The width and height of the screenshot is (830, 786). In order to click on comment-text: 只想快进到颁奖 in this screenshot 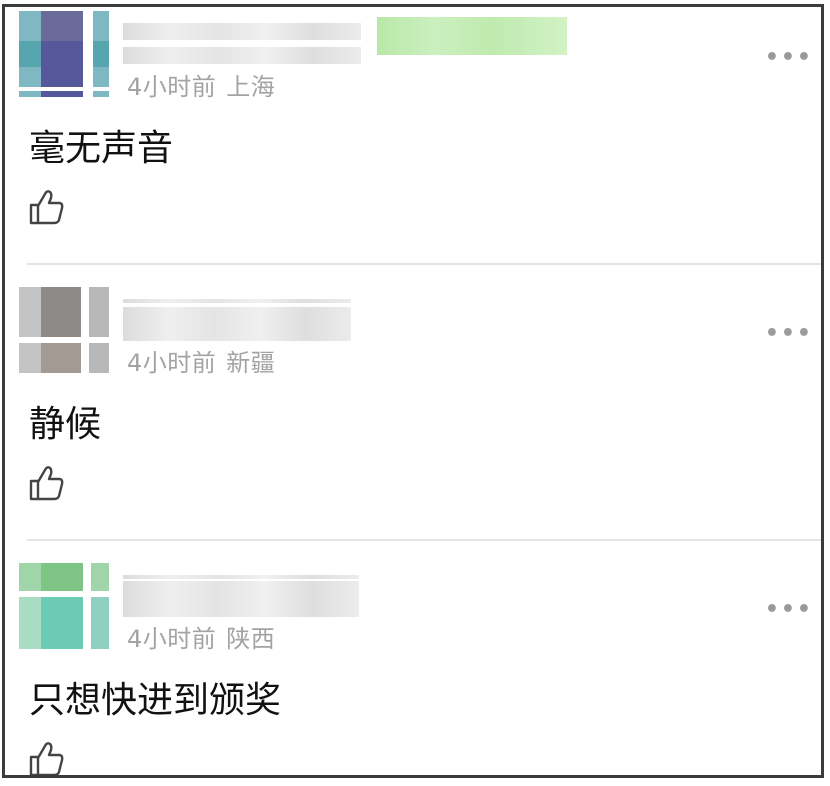, I will do `click(155, 700)`.